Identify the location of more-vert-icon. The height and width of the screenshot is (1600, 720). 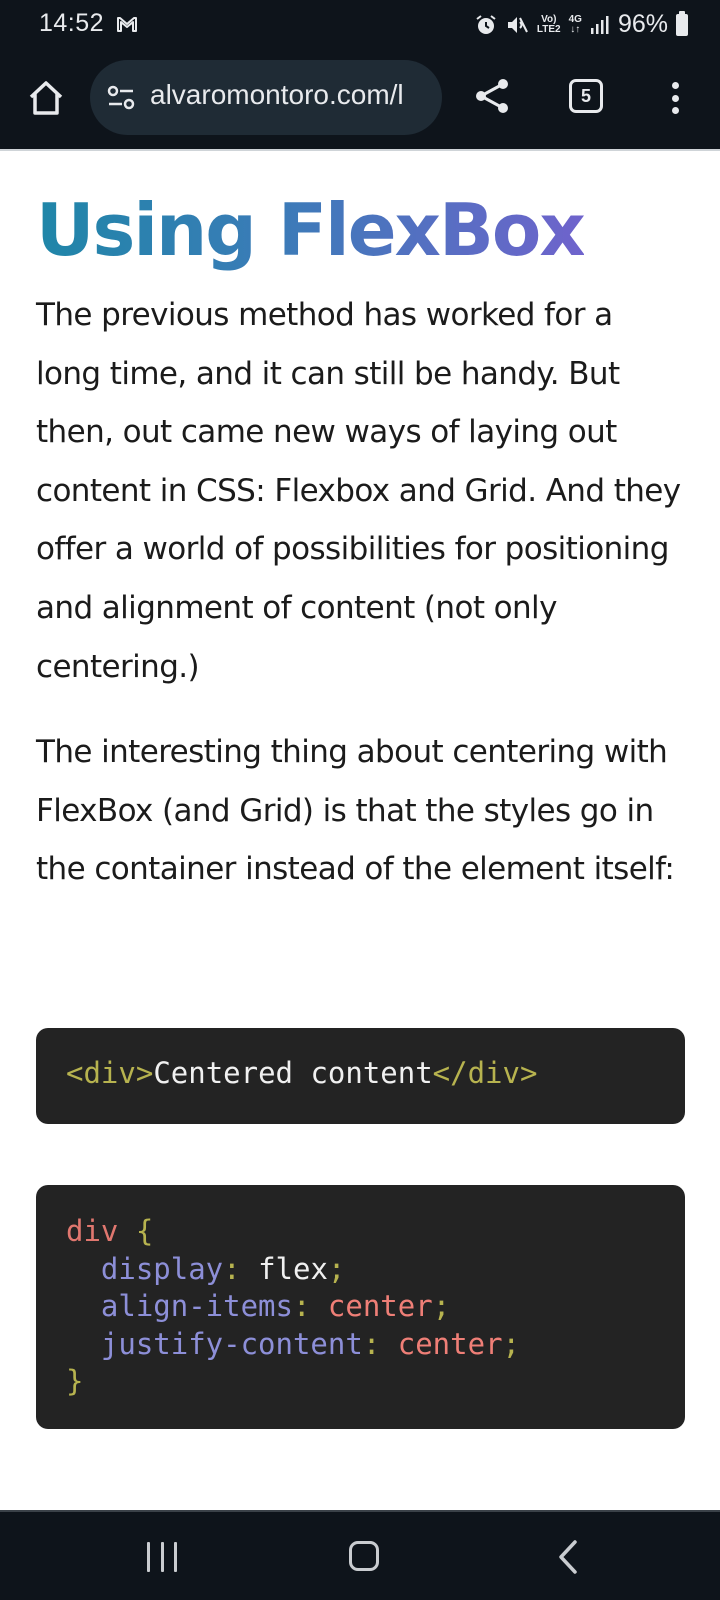
(675, 98).